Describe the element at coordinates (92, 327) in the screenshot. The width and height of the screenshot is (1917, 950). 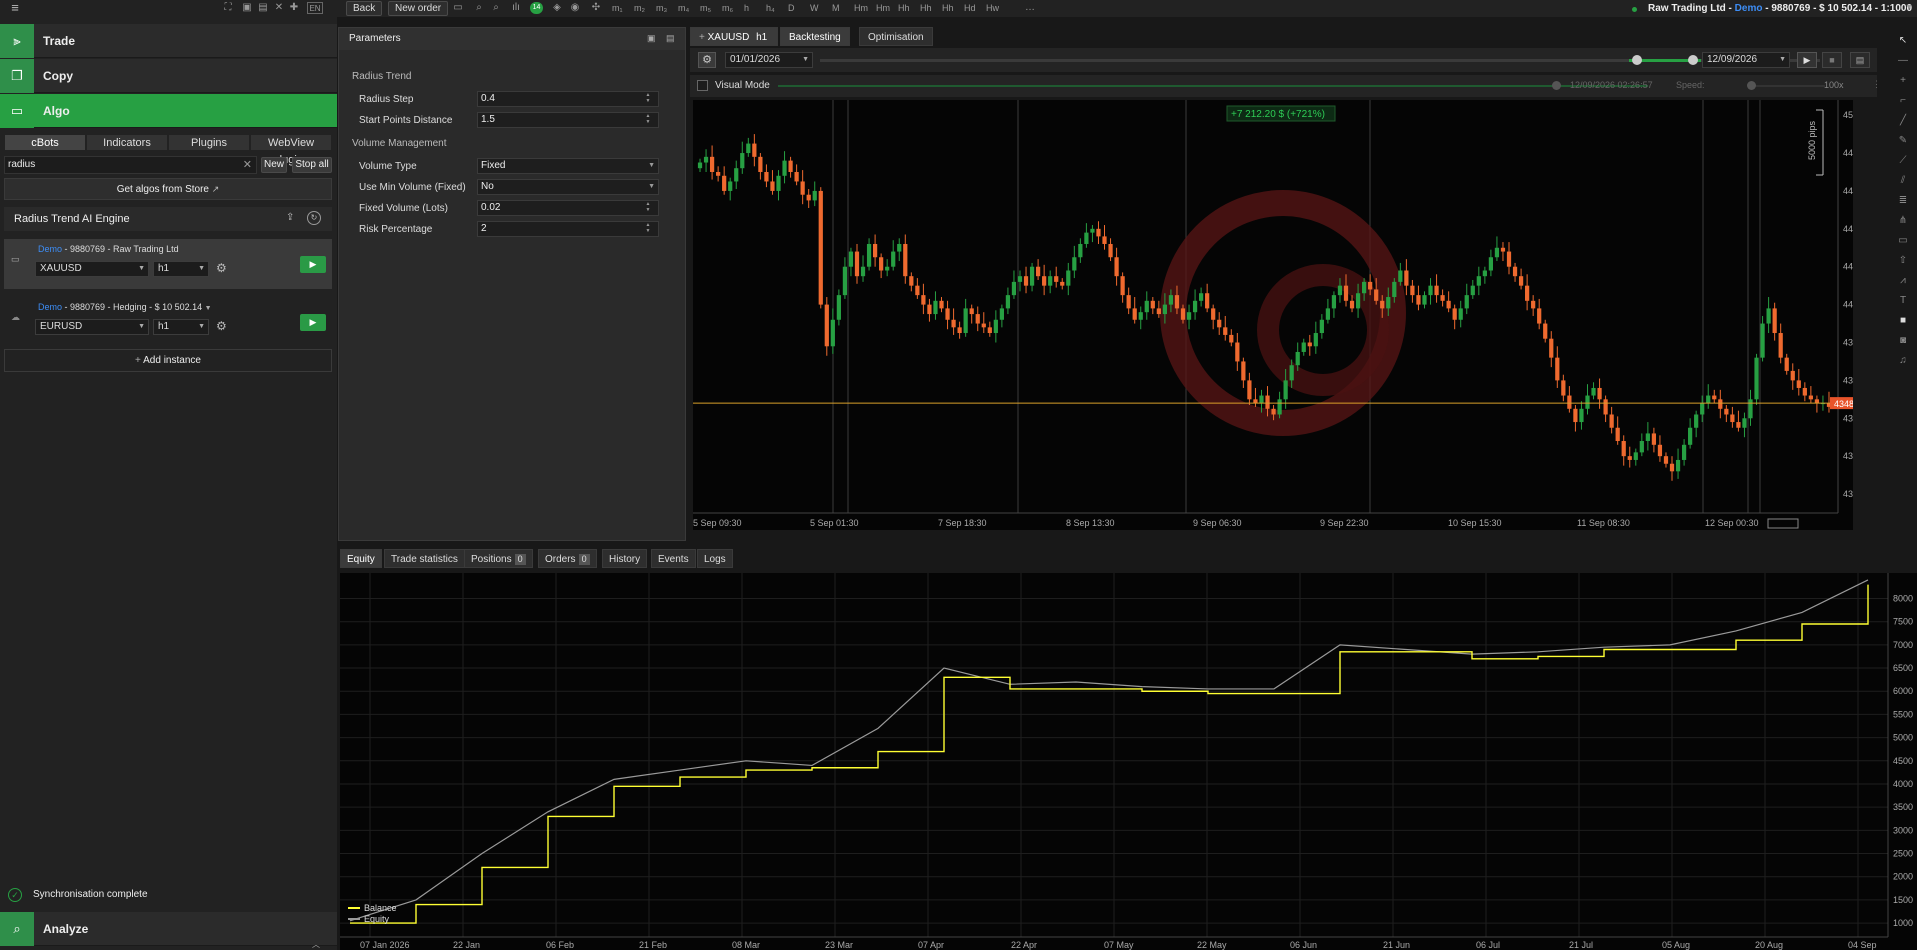
I see `symbol-select: EURUSD ▼` at that location.